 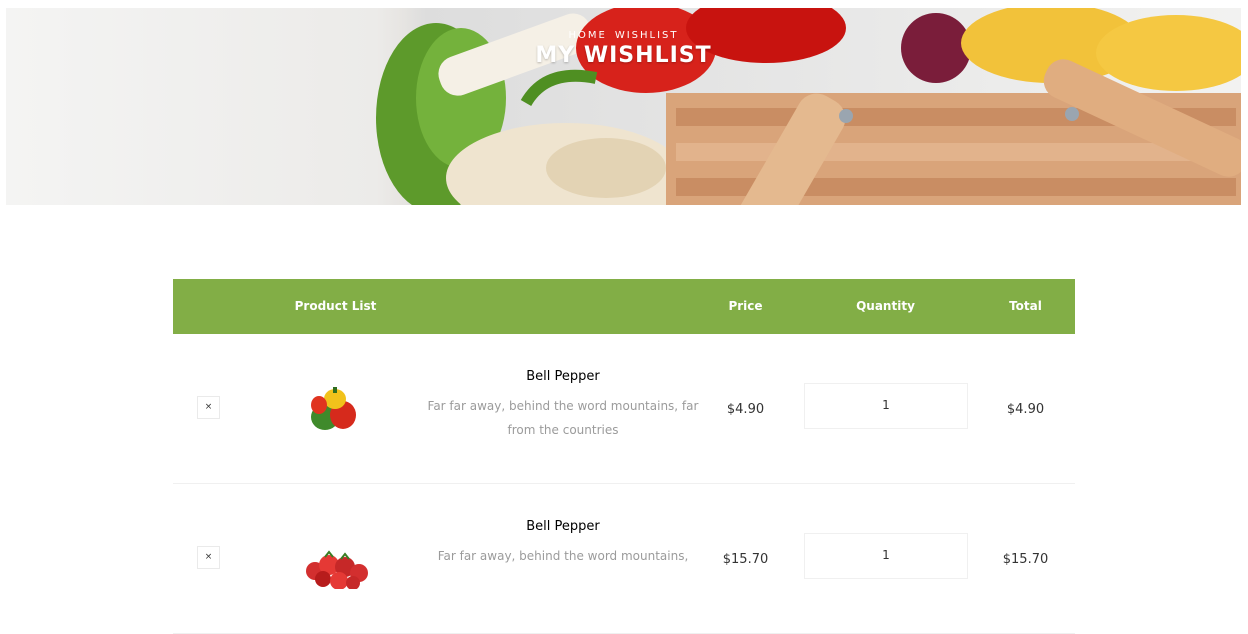 What do you see at coordinates (623, 55) in the screenshot?
I see `page-title: My Wishlist` at bounding box center [623, 55].